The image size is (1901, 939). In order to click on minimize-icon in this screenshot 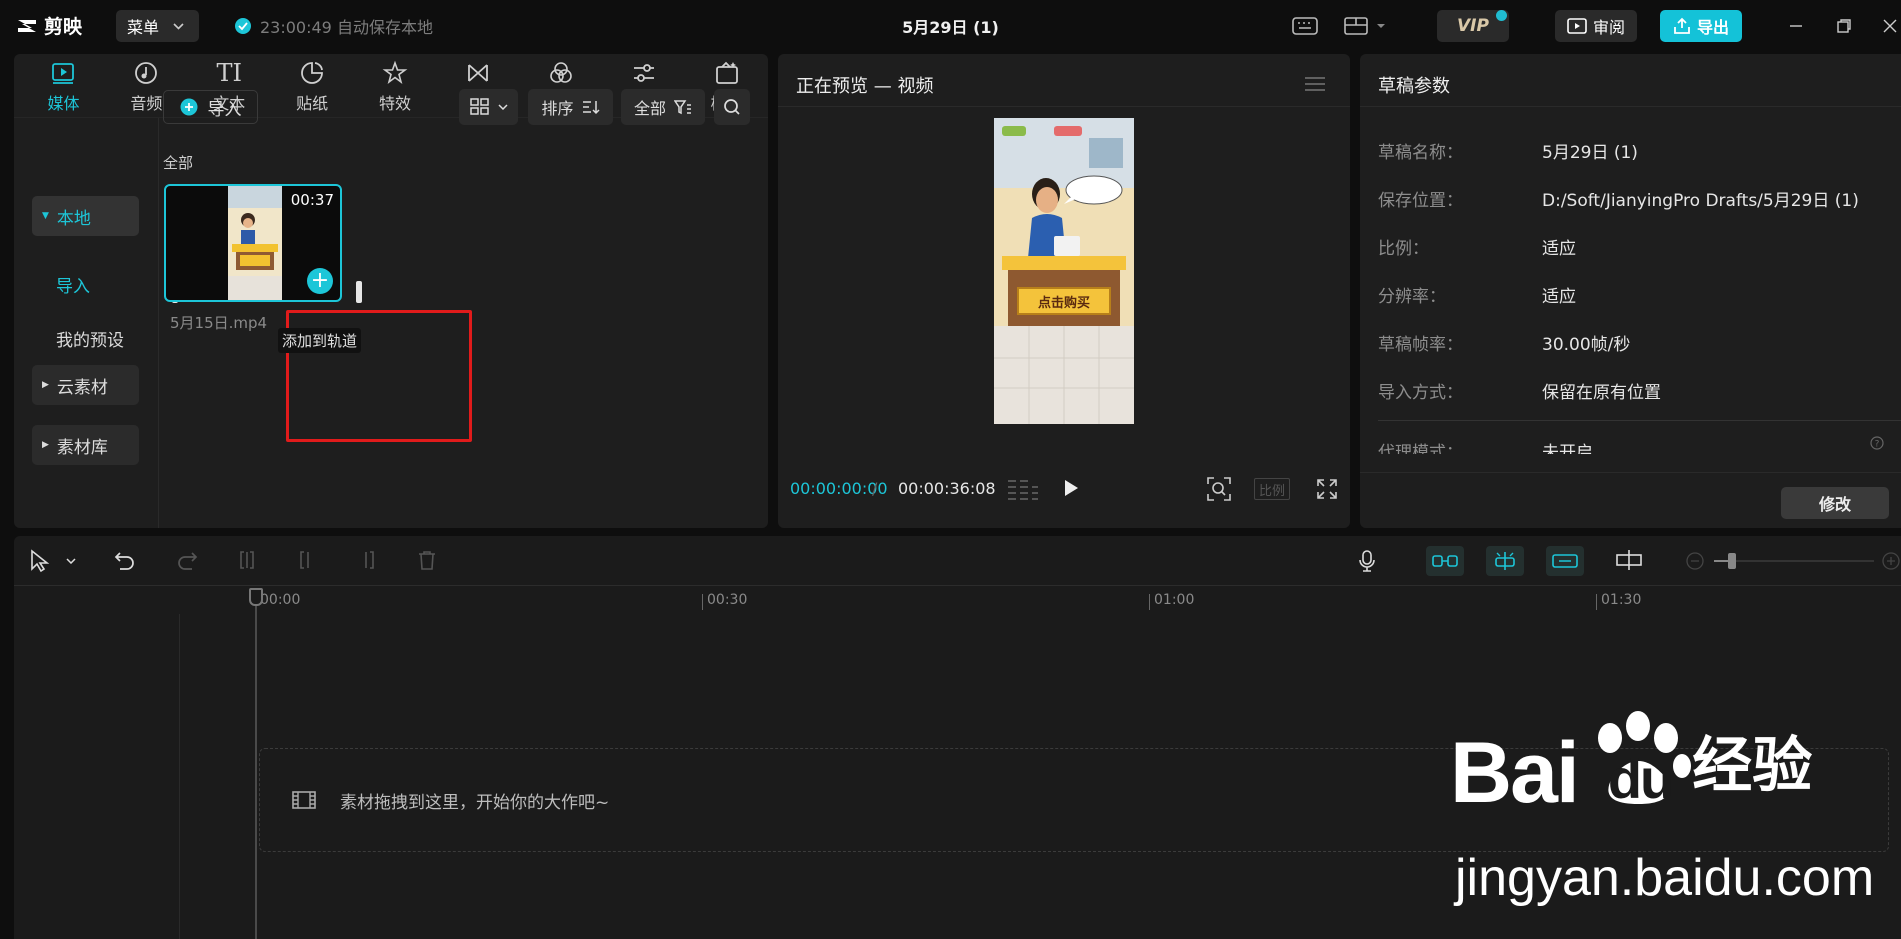, I will do `click(1796, 26)`.